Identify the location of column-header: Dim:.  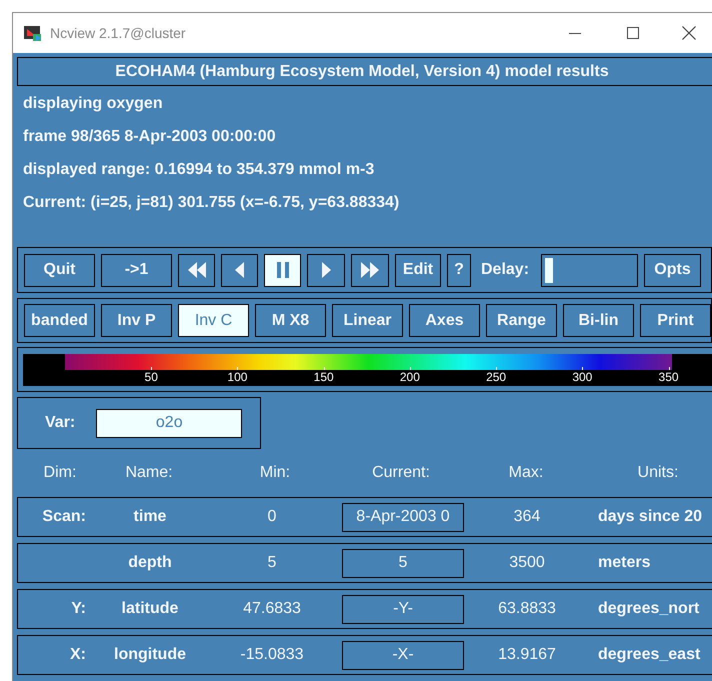
(60, 473).